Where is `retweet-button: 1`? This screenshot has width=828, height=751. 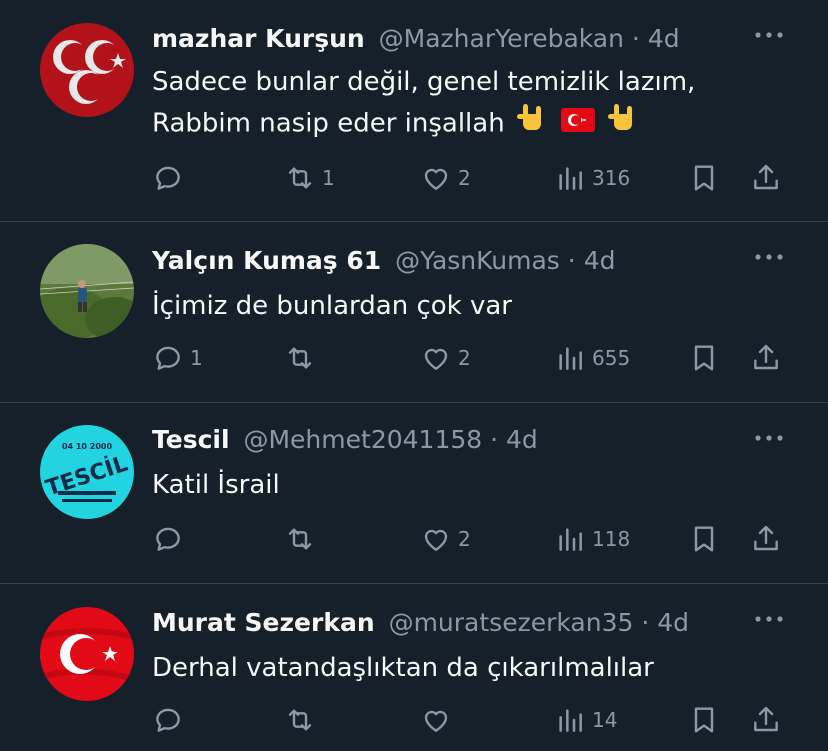
retweet-button: 1 is located at coordinates (309, 178).